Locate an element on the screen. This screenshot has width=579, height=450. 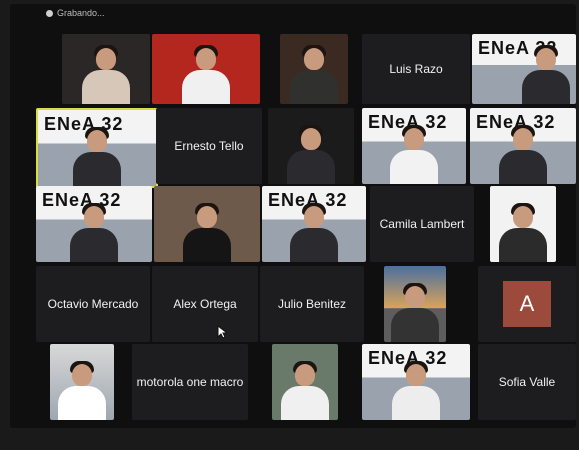
avatar: A is located at coordinates (527, 304).